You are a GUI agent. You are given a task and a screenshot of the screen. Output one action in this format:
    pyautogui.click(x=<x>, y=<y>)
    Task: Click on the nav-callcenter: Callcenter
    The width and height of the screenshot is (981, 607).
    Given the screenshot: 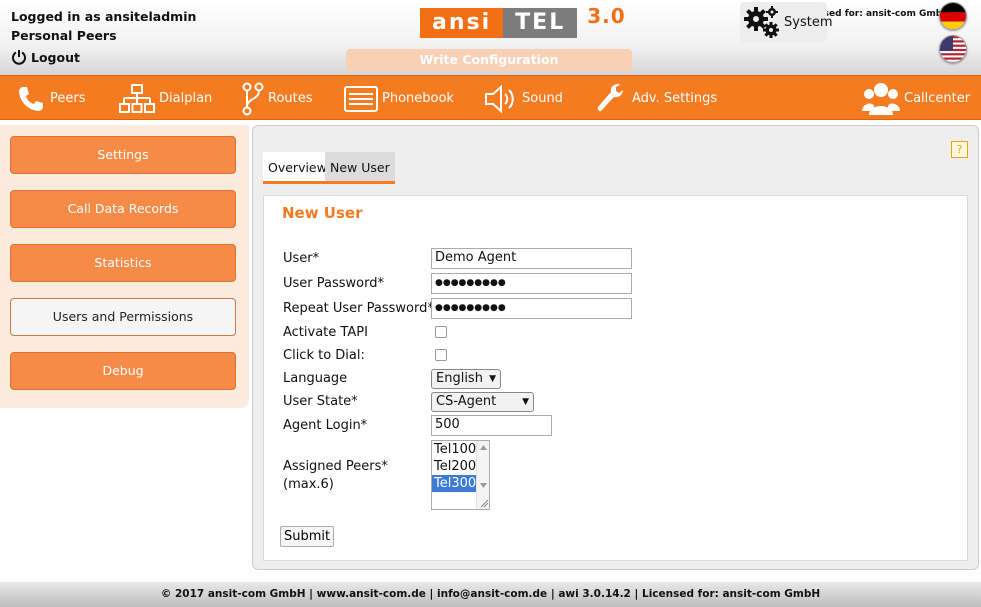 What is the action you would take?
    pyautogui.click(x=916, y=98)
    